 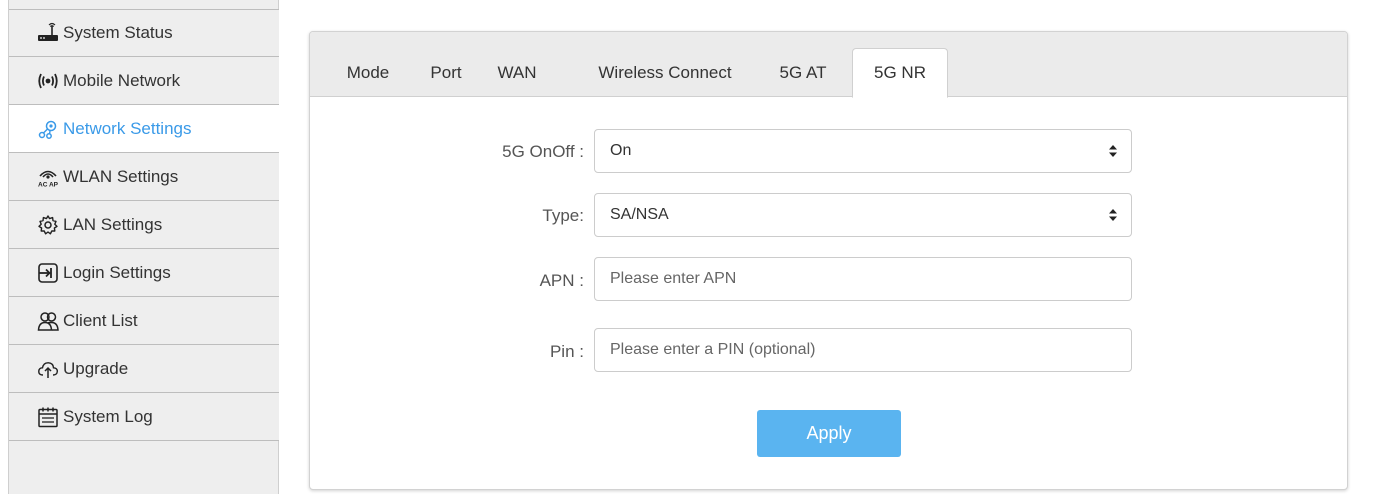 I want to click on sidebar-item-label: Client List, so click(x=100, y=320).